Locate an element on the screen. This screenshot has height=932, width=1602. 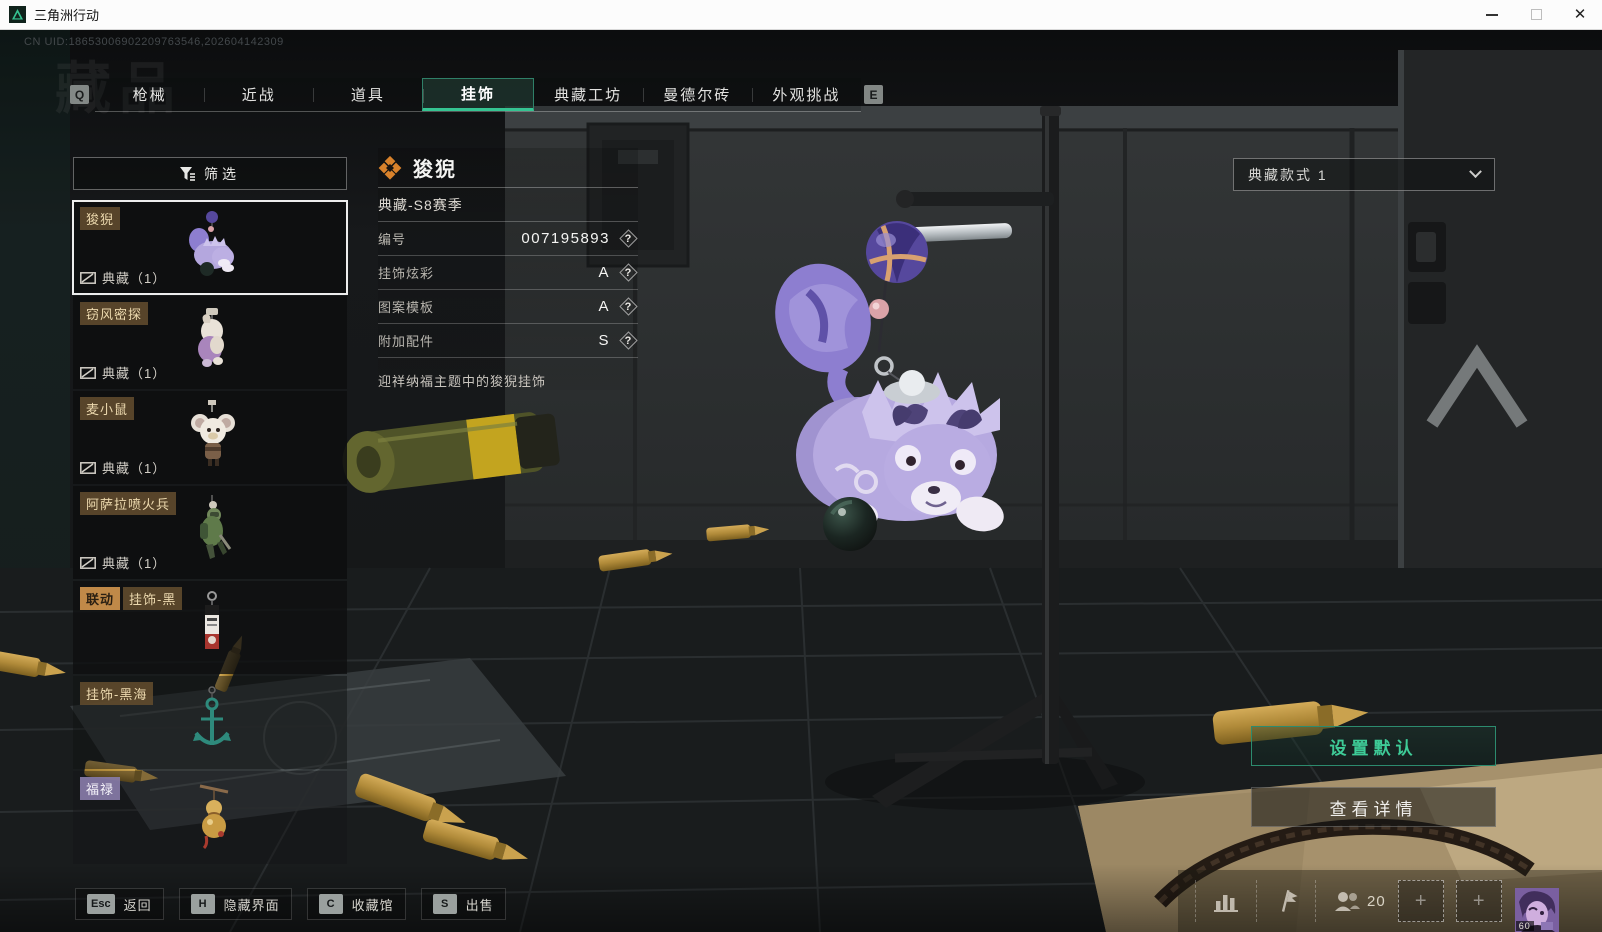
tab-mandel-brick: 曼德尔砖 is located at coordinates (697, 94).